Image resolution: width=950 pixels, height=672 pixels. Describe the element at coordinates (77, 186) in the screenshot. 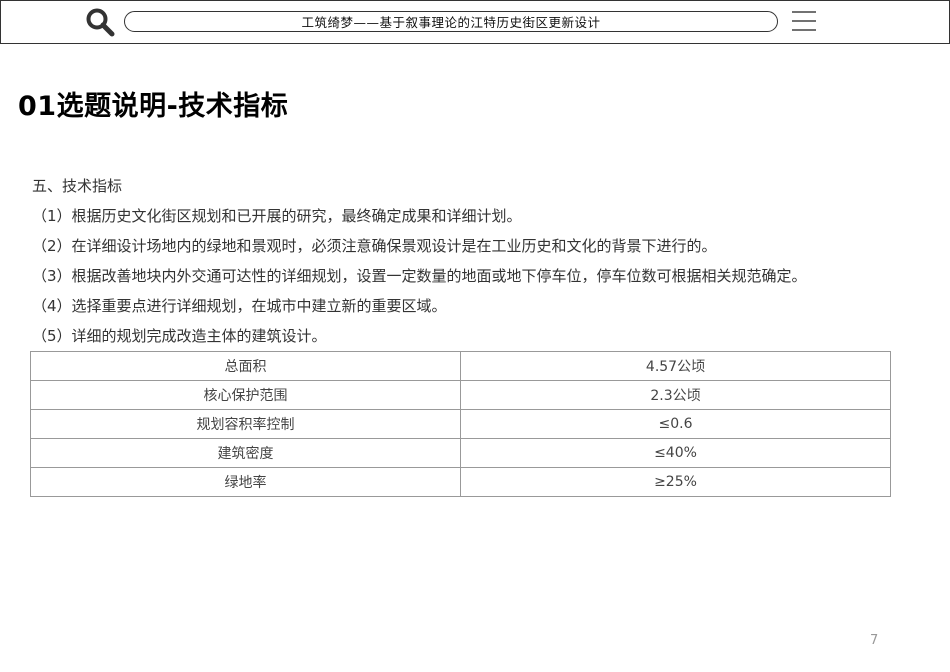

I see `section-heading: 五、技术指标` at that location.